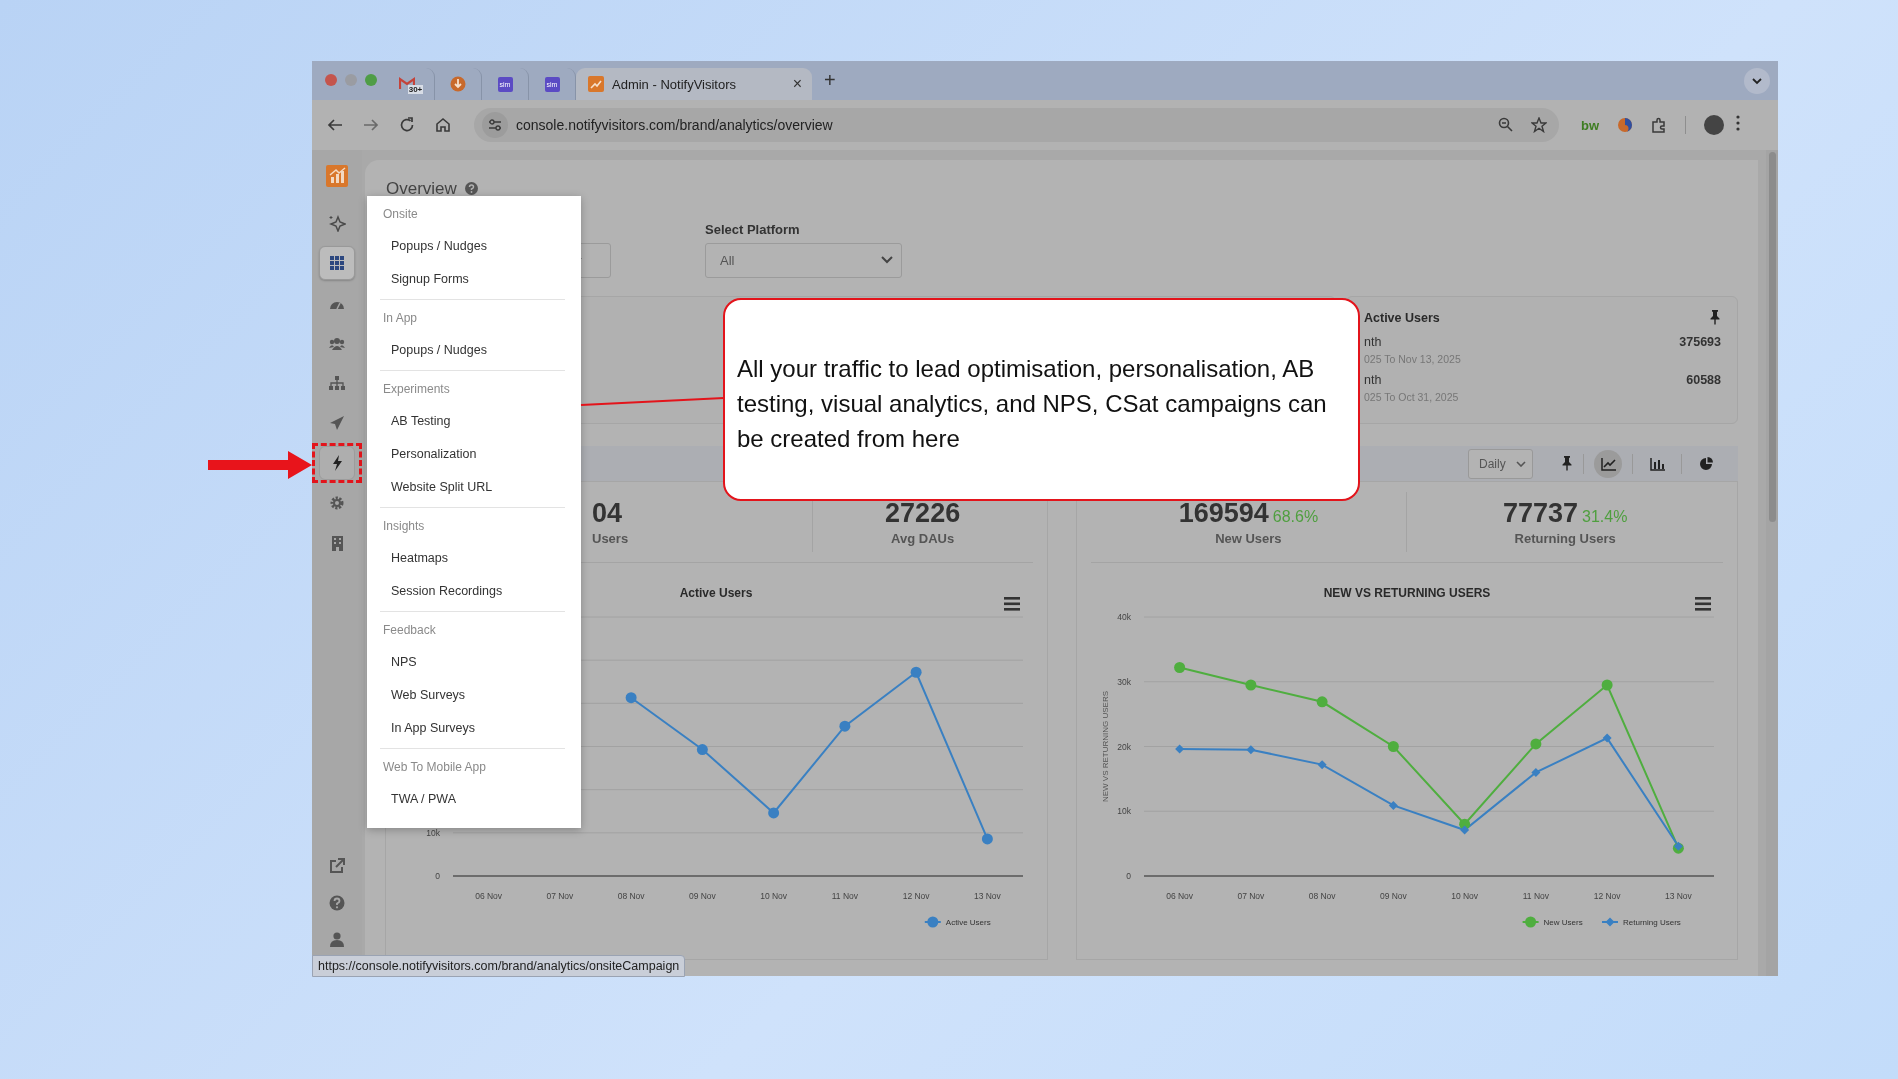 The width and height of the screenshot is (1898, 1079). What do you see at coordinates (1565, 538) in the screenshot?
I see `stat-label: Returning Users` at bounding box center [1565, 538].